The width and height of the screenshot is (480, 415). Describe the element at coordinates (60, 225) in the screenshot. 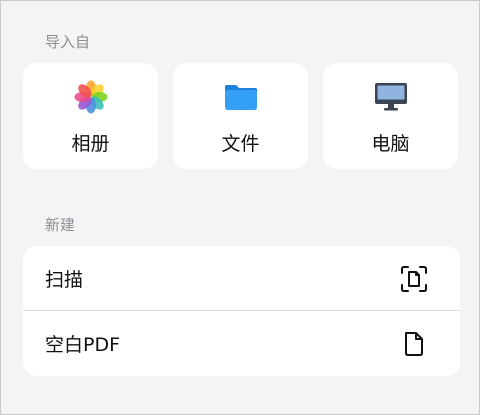

I see `new-section-label: 新建` at that location.